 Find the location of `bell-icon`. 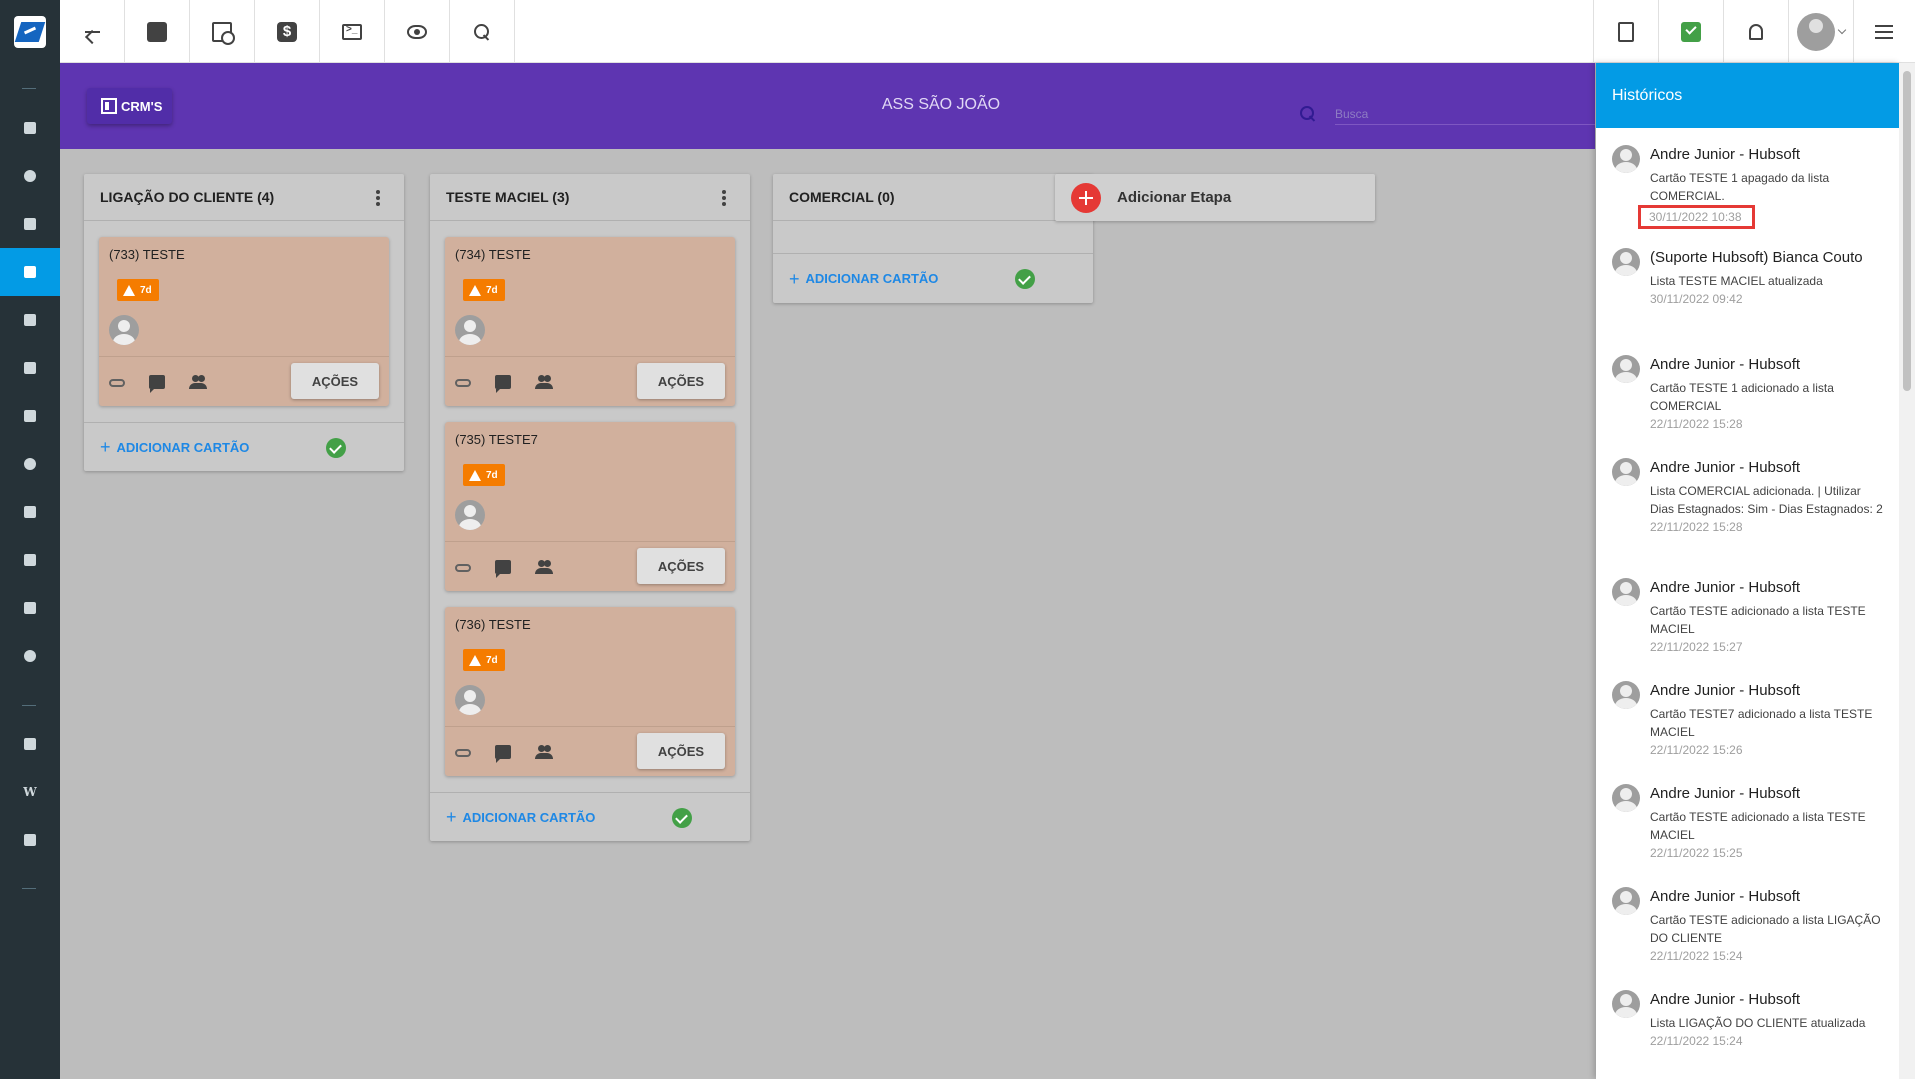

bell-icon is located at coordinates (1756, 31).